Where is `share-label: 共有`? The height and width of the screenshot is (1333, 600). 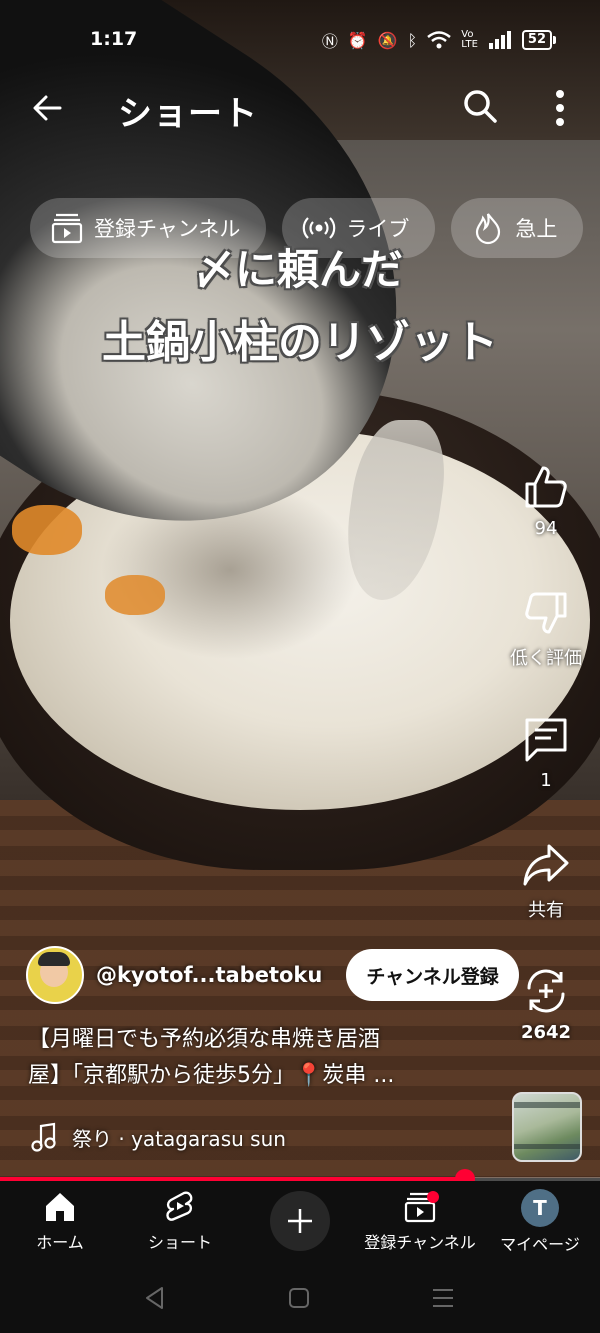
share-label: 共有 is located at coordinates (546, 910).